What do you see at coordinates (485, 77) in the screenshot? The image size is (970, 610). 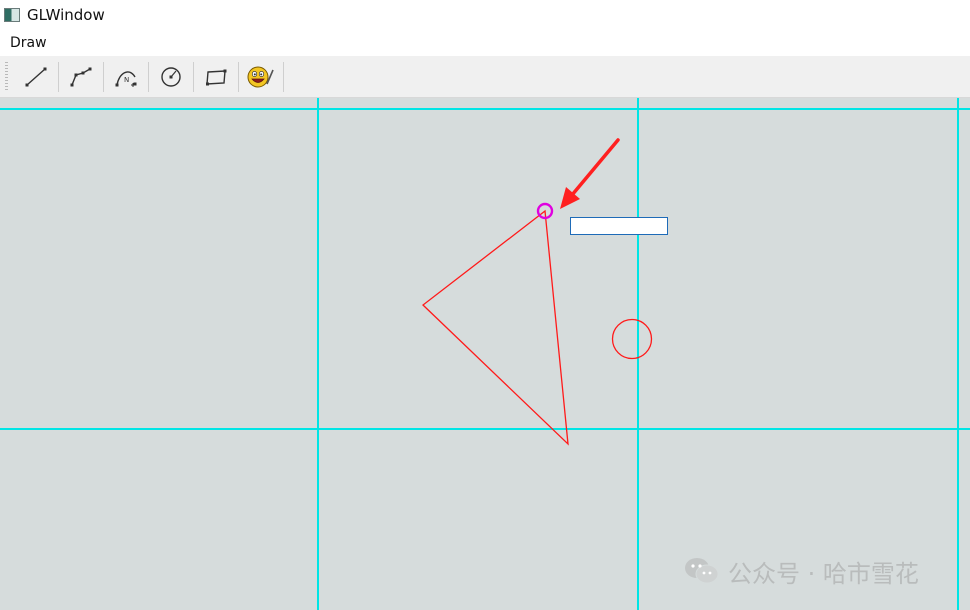 I see `toolbar: N` at bounding box center [485, 77].